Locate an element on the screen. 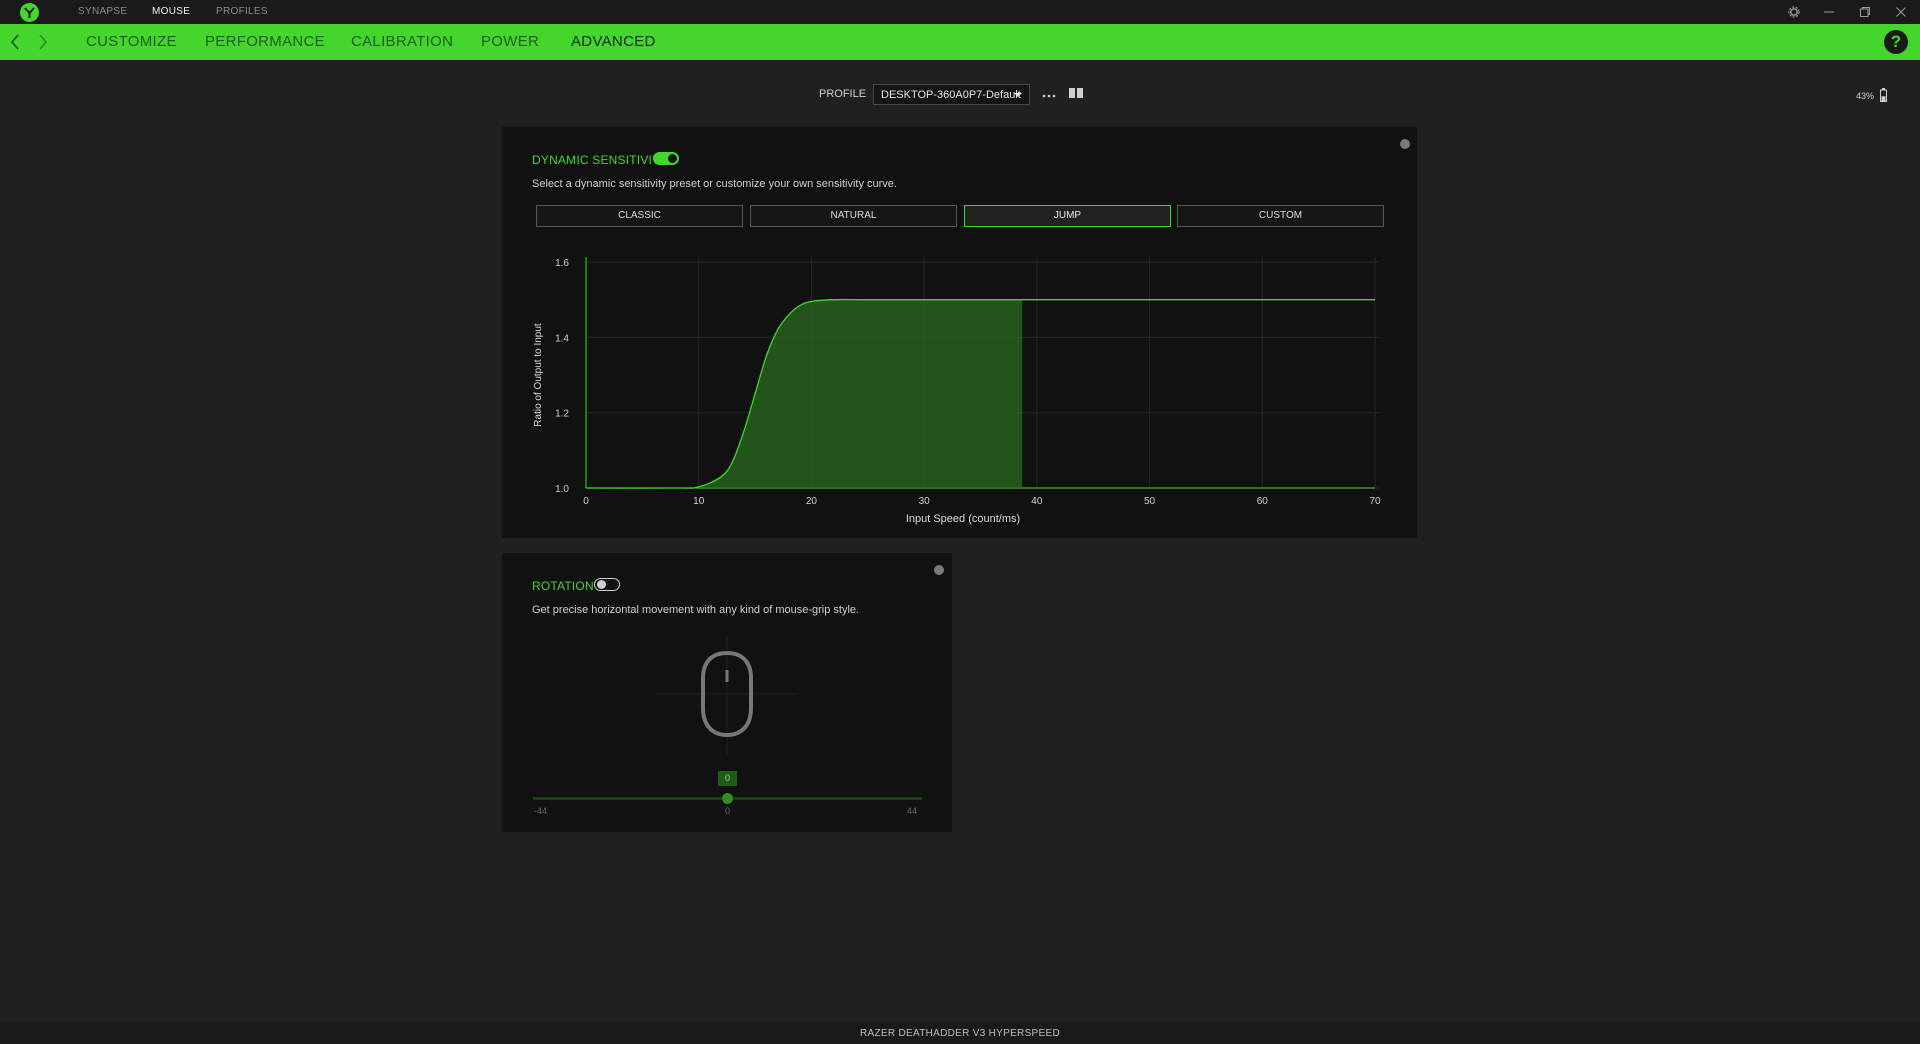  y-tick-label: 1.2 is located at coordinates (562, 414).